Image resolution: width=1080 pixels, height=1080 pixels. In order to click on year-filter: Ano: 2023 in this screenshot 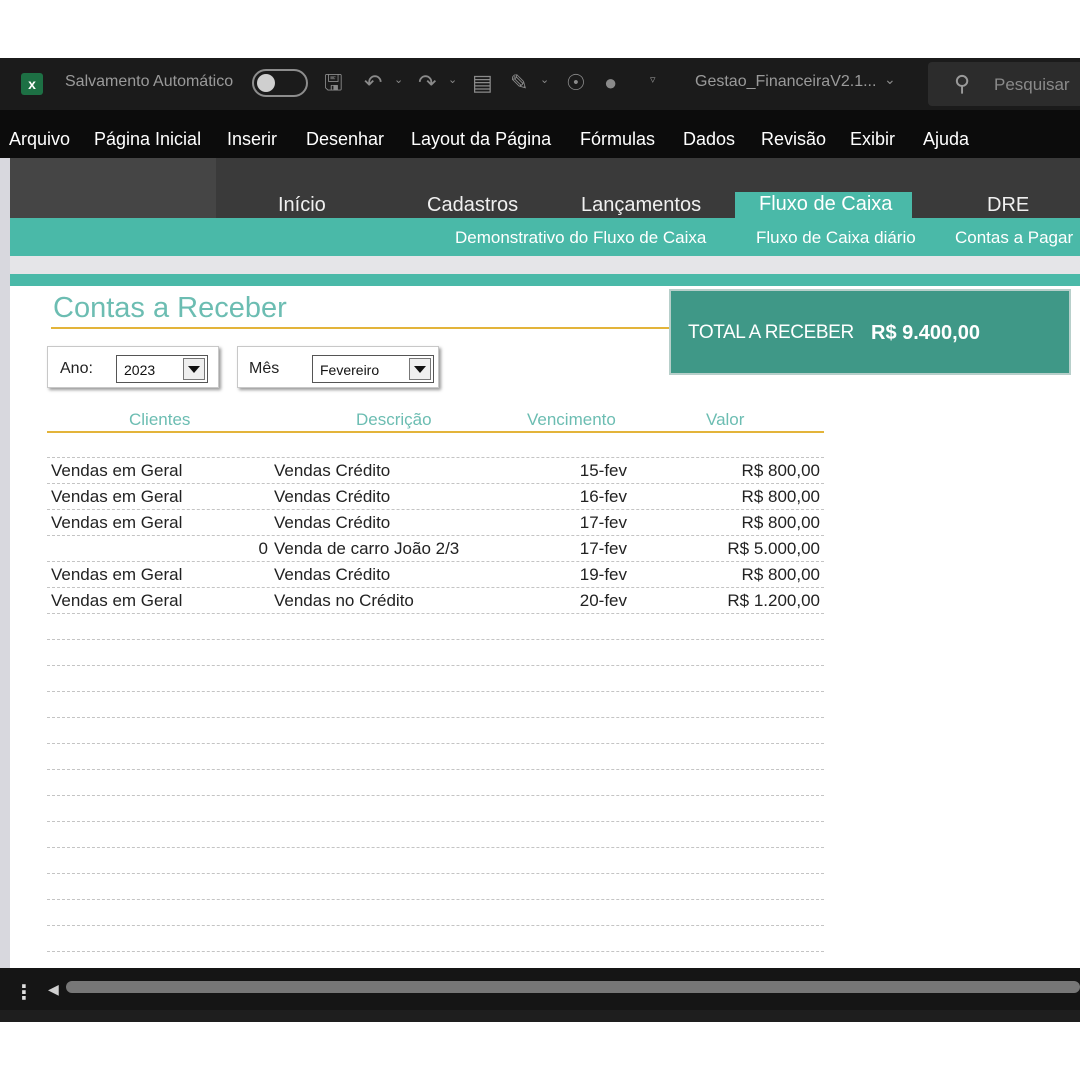, I will do `click(133, 367)`.